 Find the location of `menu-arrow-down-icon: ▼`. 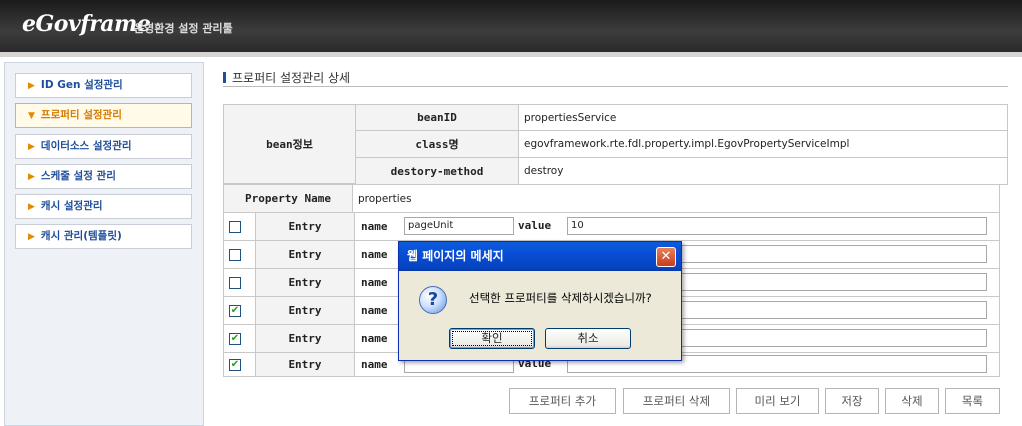

menu-arrow-down-icon: ▼ is located at coordinates (31, 116).